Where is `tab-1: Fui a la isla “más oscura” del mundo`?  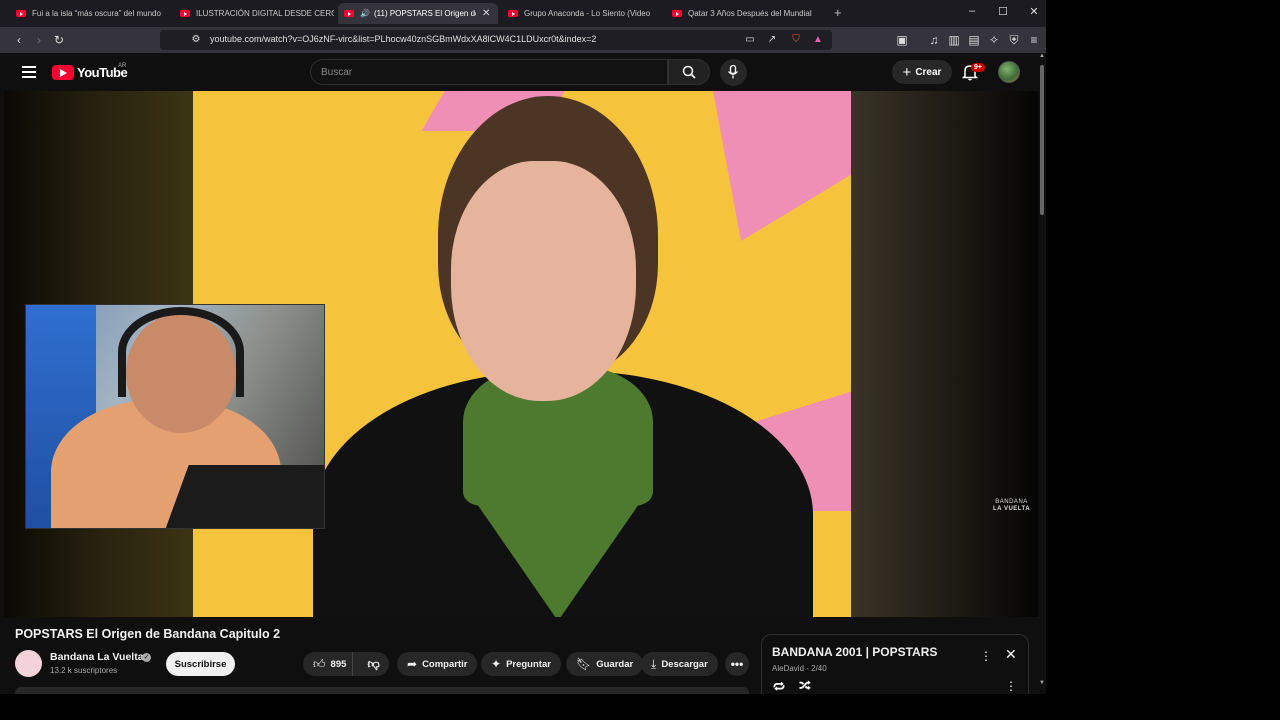 tab-1: Fui a la isla “más oscura” del mundo is located at coordinates (90, 13).